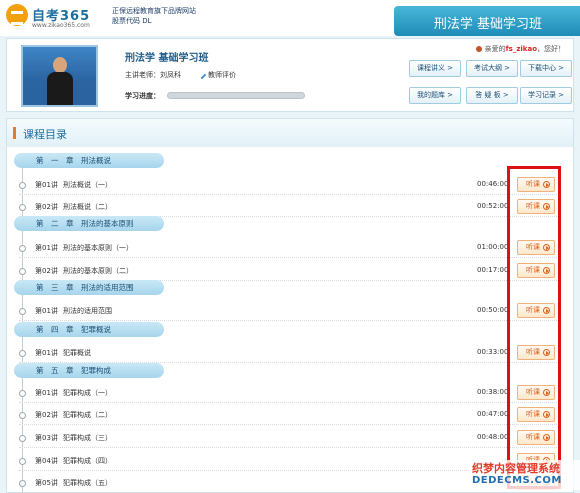 The image size is (580, 493). Describe the element at coordinates (517, 480) in the screenshot. I see `watermark-line2: DEDECMS.COM` at that location.